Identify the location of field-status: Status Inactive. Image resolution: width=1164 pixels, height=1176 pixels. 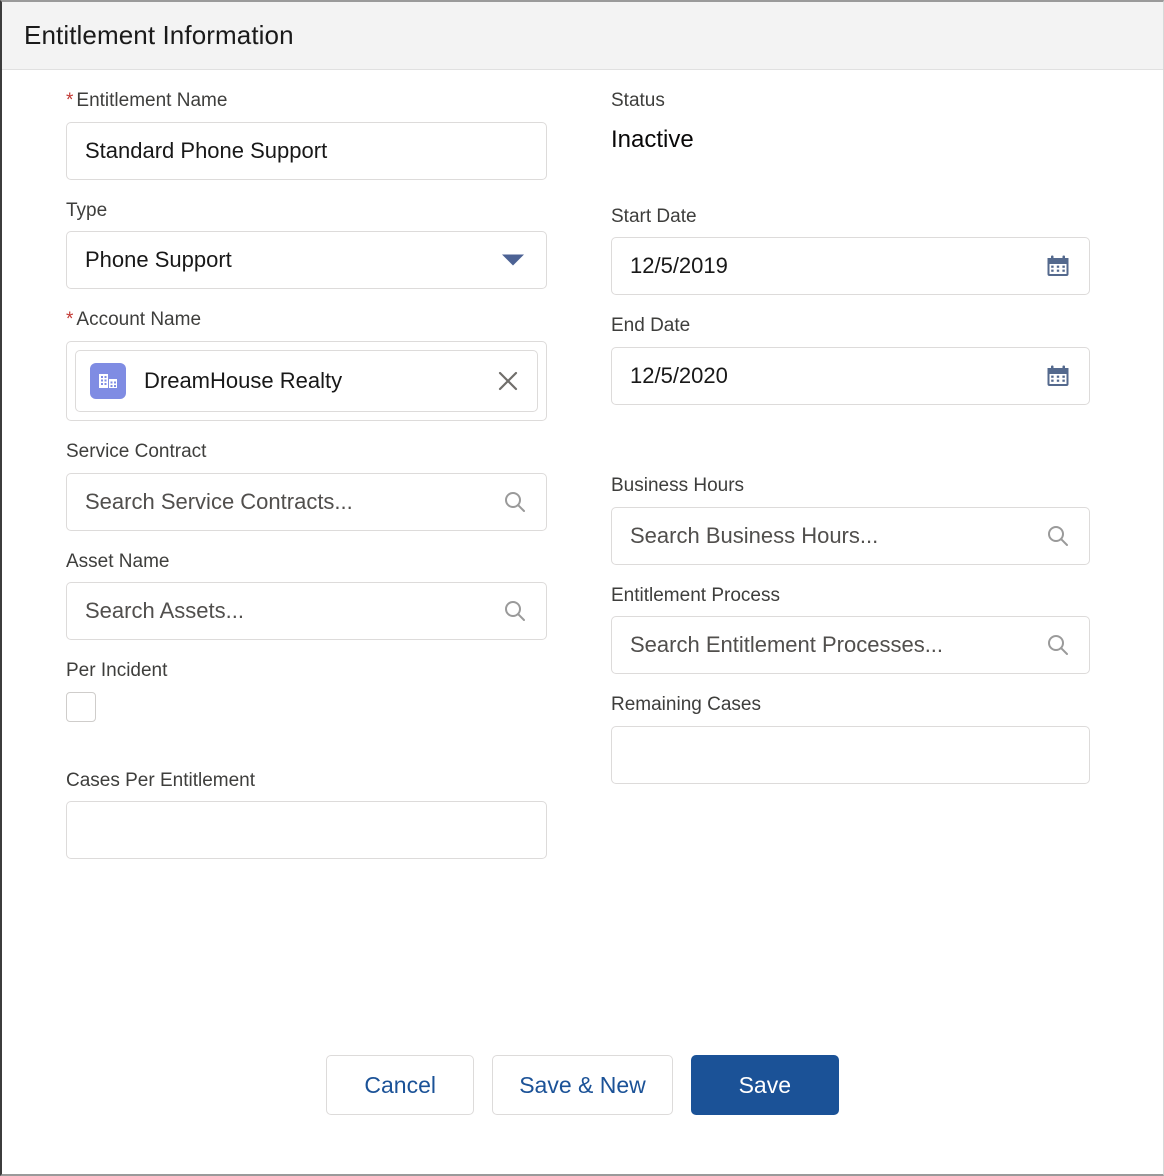
(850, 125).